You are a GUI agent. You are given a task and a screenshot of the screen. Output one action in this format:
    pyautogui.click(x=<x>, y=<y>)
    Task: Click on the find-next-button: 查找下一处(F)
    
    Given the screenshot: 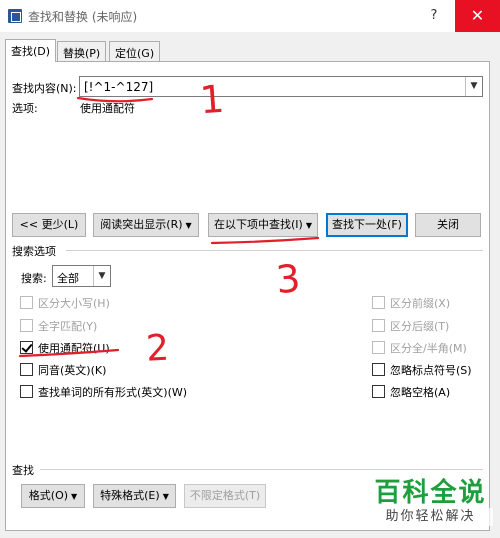 What is the action you would take?
    pyautogui.click(x=367, y=225)
    